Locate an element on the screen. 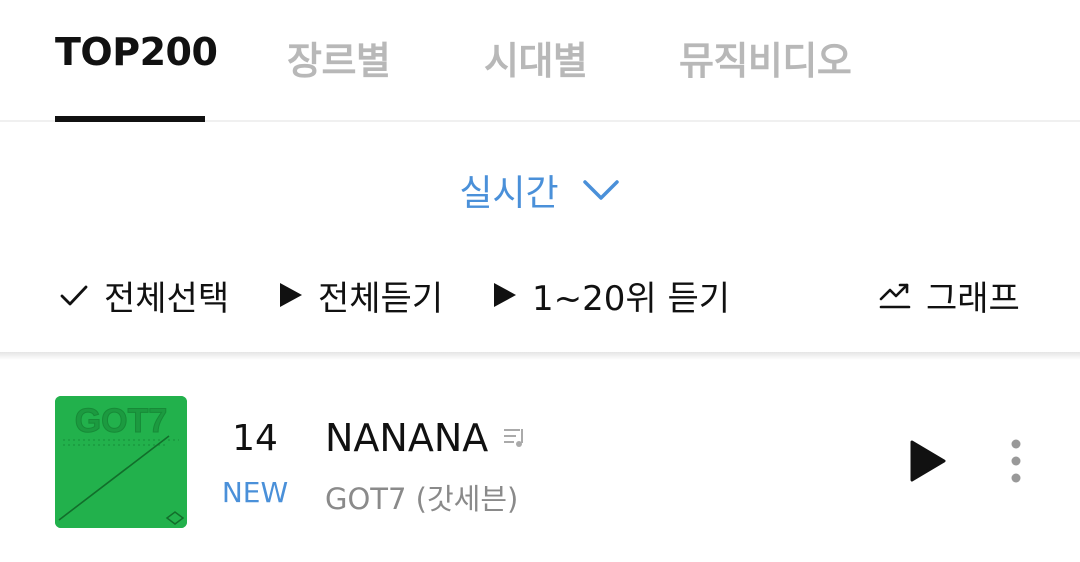  select-all-label: 전체선택 is located at coordinates (167, 298).